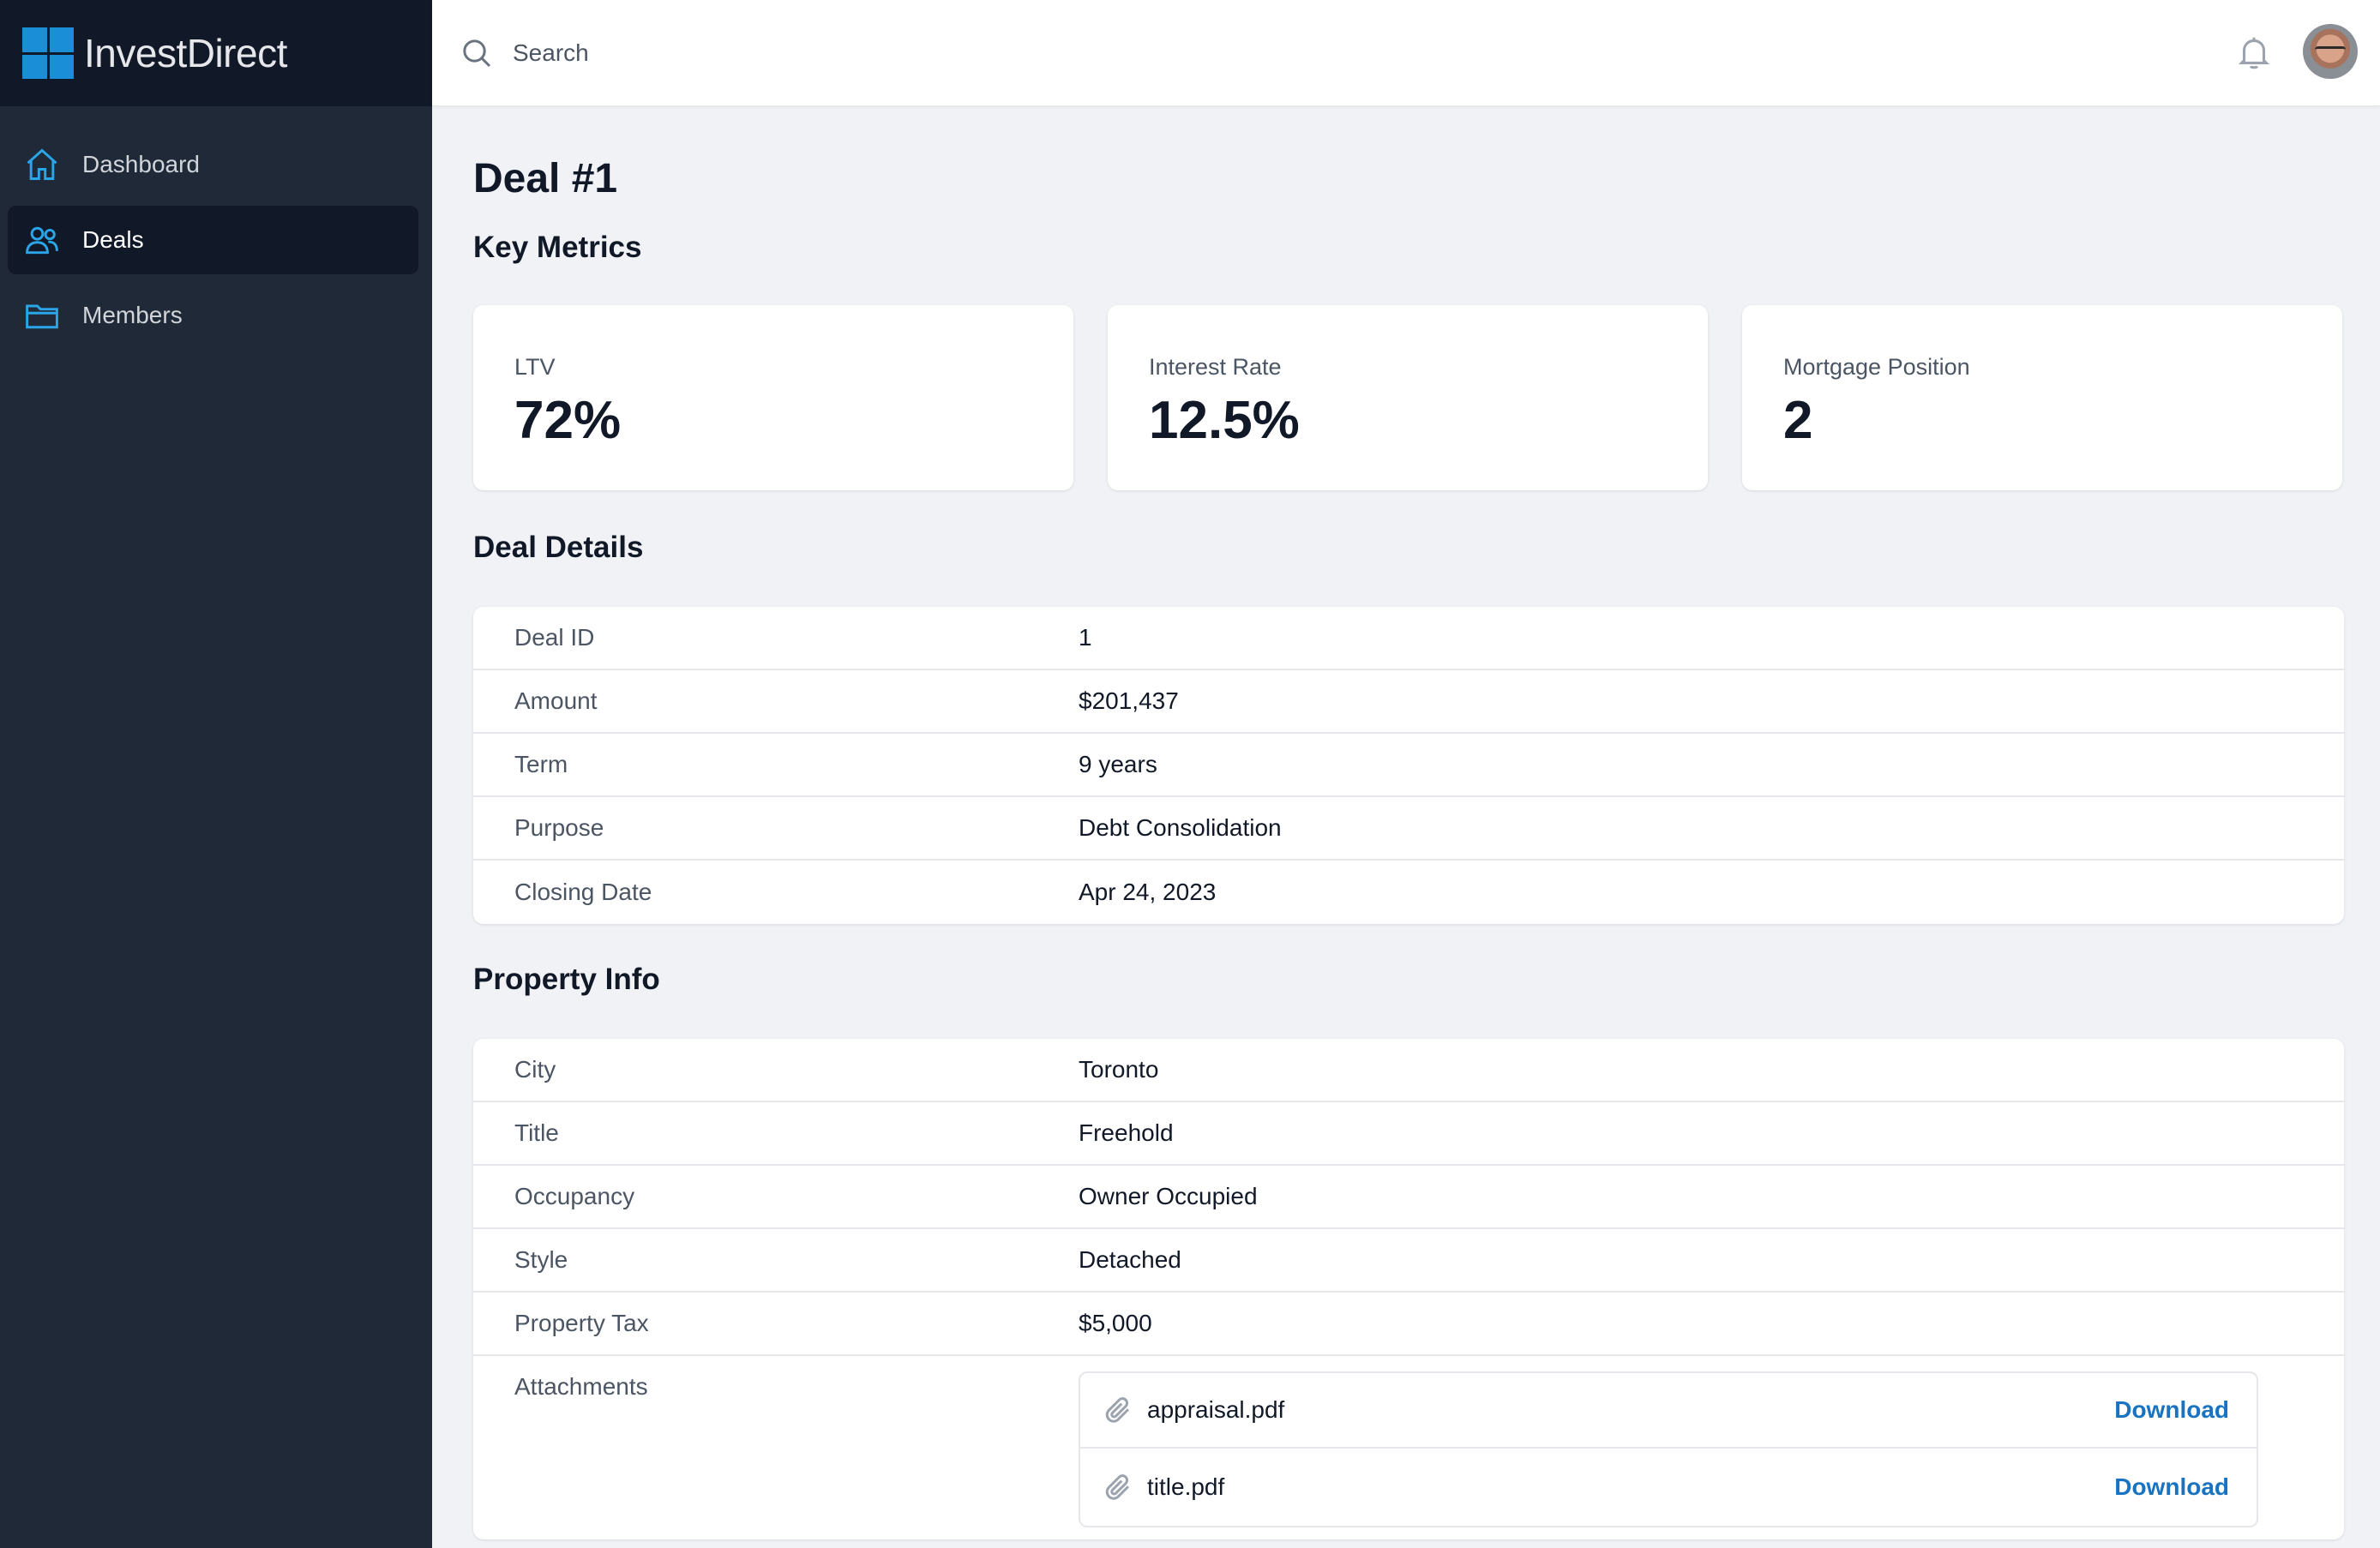  Describe the element at coordinates (1169, 1196) in the screenshot. I see `row-value: Owner Occupied` at that location.